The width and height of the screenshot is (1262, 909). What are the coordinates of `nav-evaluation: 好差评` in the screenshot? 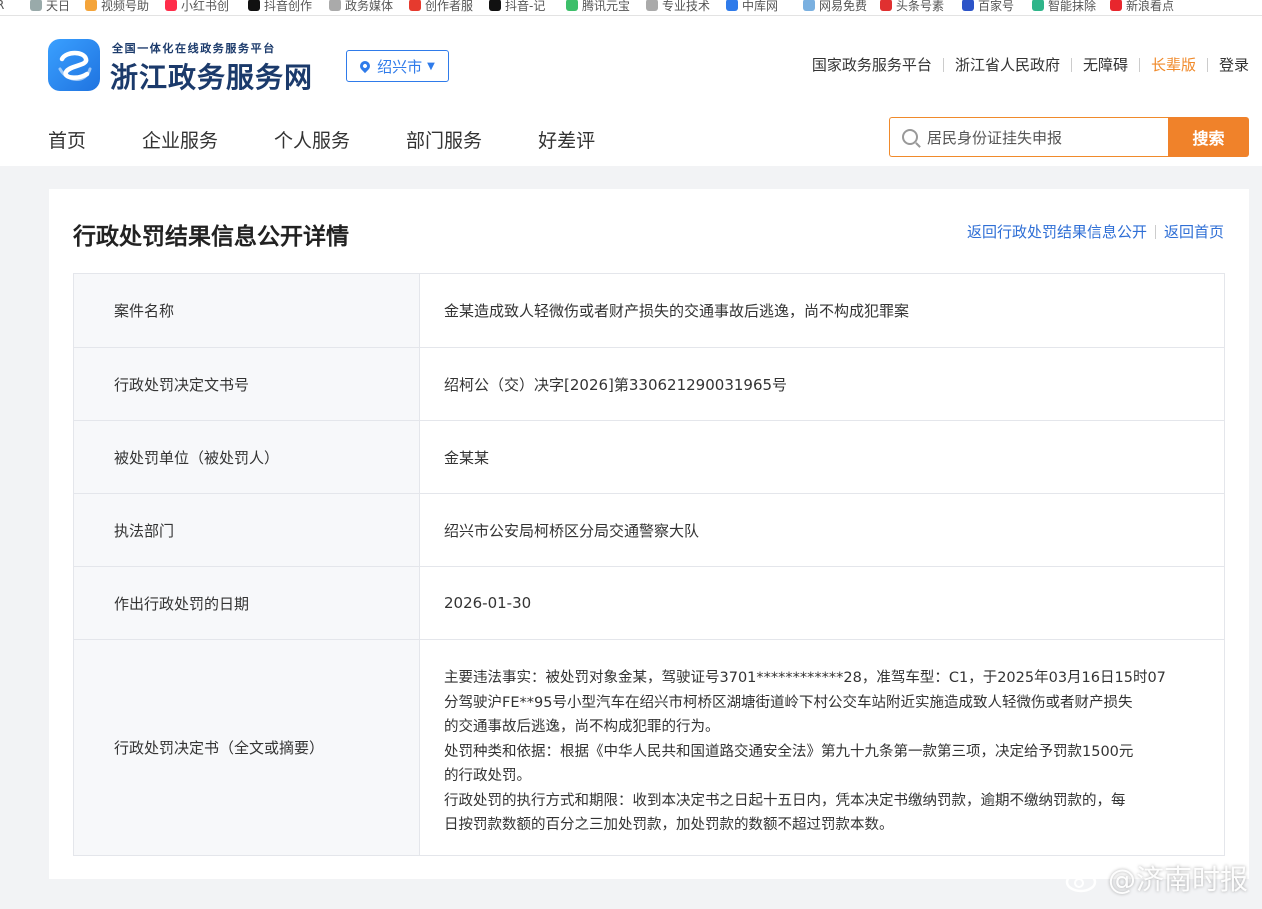 It's located at (566, 139).